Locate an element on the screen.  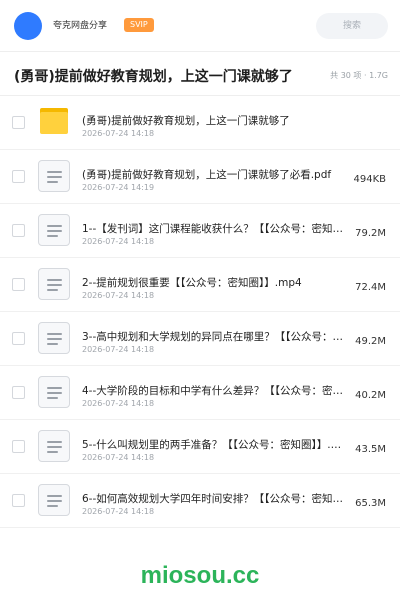
file-name: 1--【发刊词】这门课程能收获什么？【【公众号：密知圈】】.mp4 is located at coordinates (214, 229).